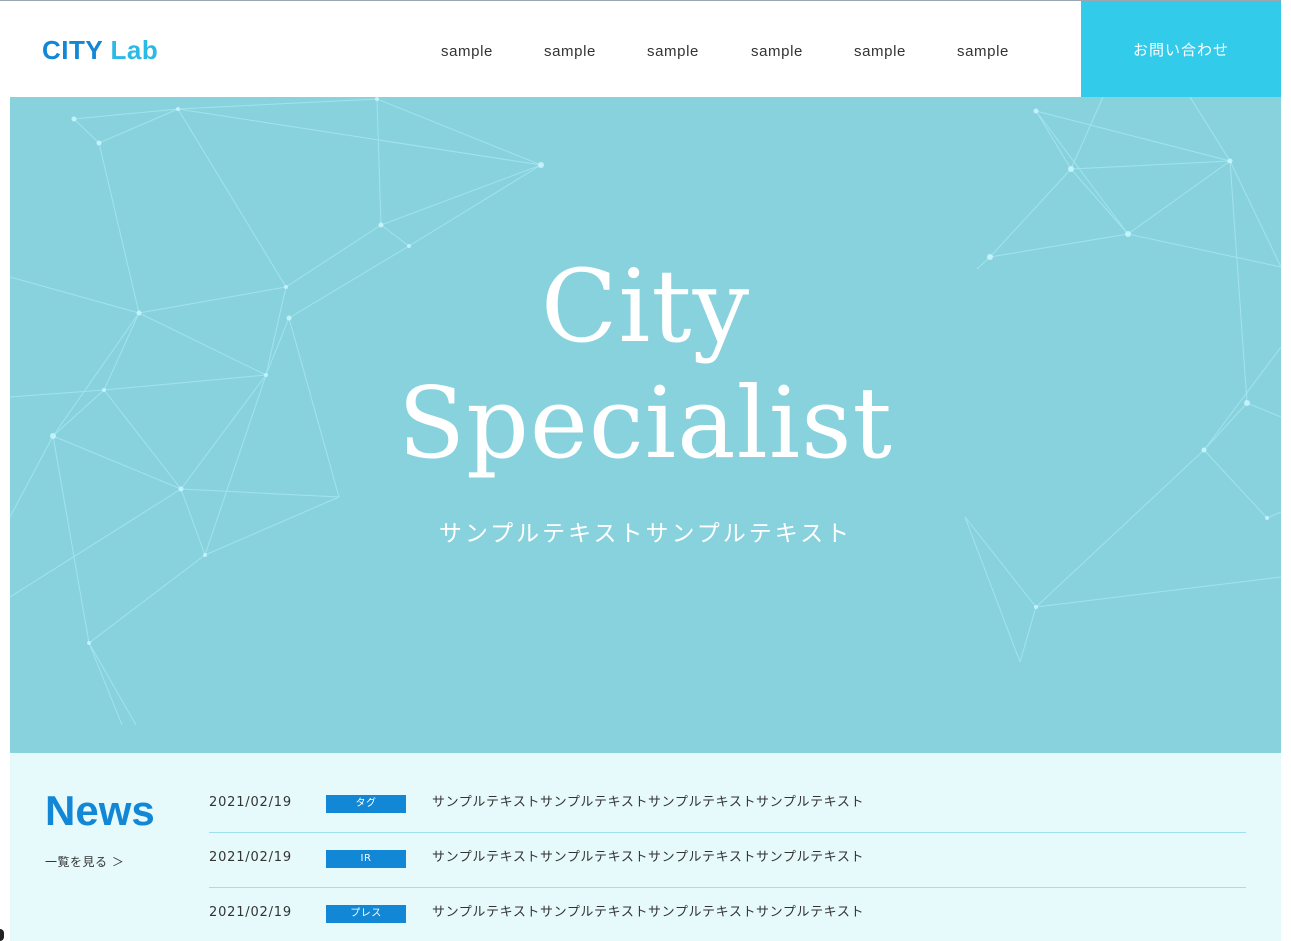 The height and width of the screenshot is (941, 1291). I want to click on nav-item-2: sample, so click(570, 52).